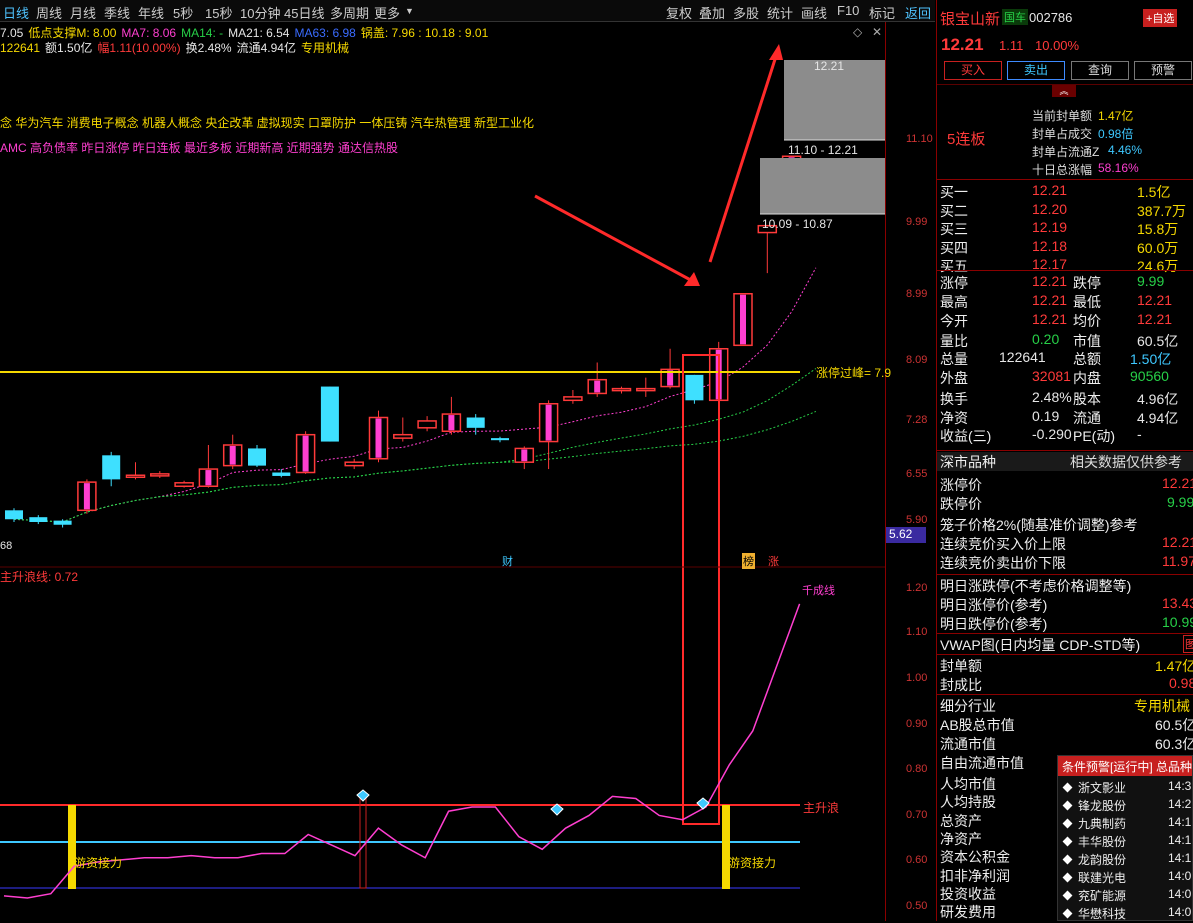 Image resolution: width=1193 pixels, height=923 pixels. What do you see at coordinates (961, 666) in the screenshot?
I see `seal-amount-label: 封单额` at bounding box center [961, 666].